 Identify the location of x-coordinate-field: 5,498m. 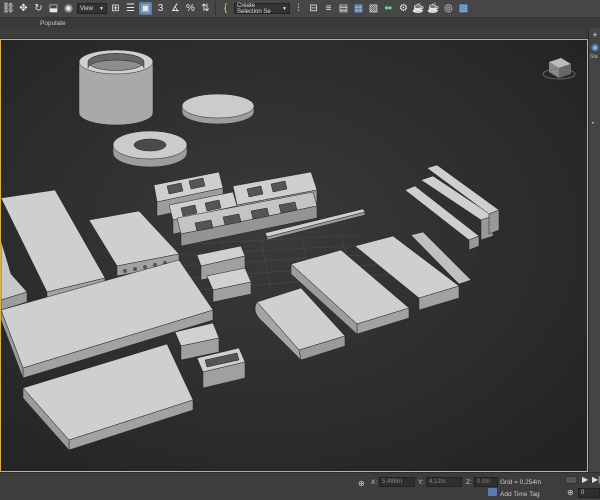
(397, 482).